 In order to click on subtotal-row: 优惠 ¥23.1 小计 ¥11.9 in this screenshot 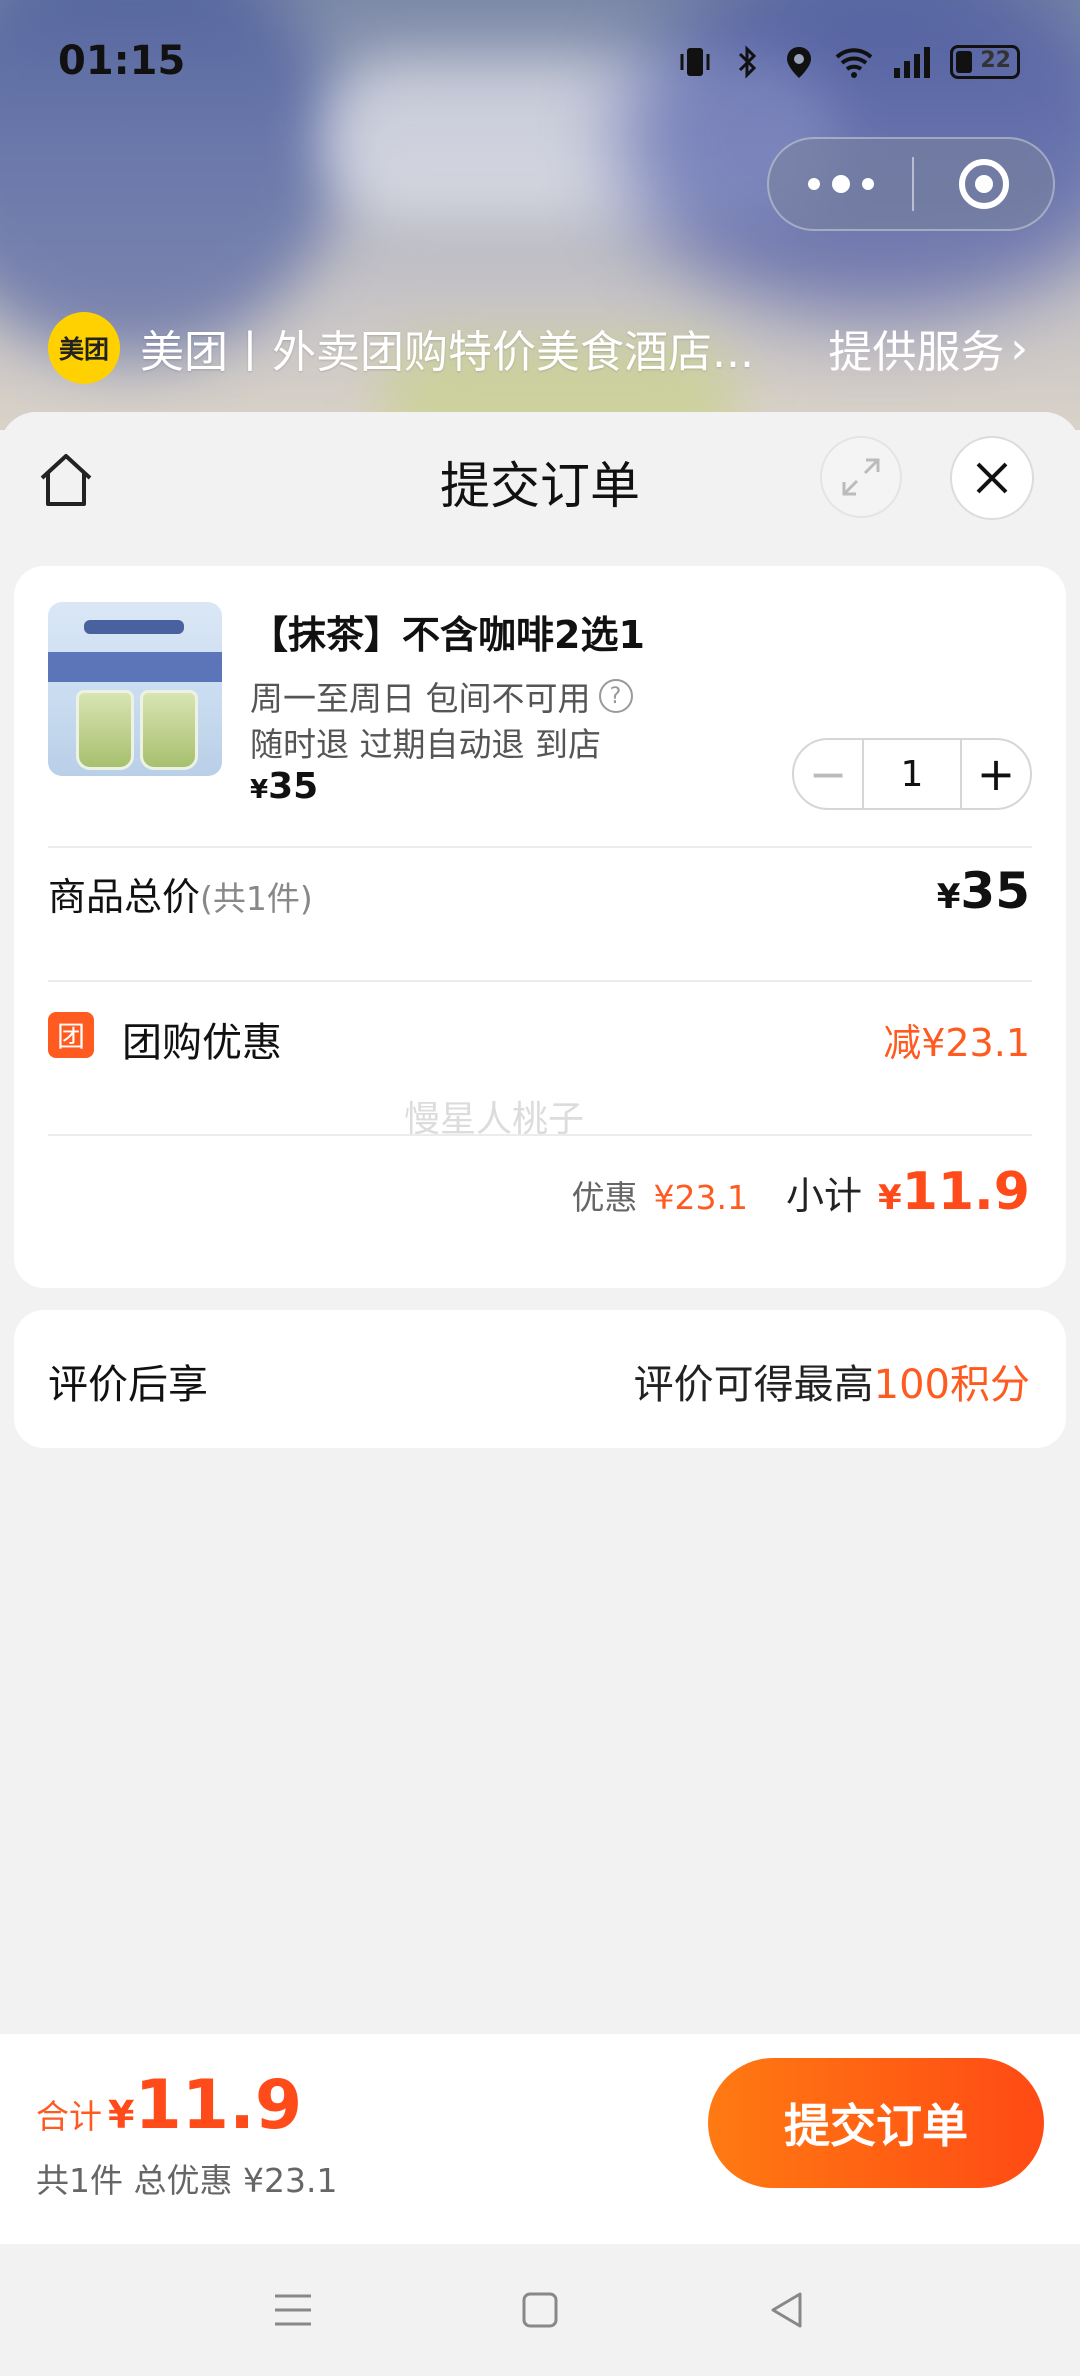, I will do `click(801, 1192)`.